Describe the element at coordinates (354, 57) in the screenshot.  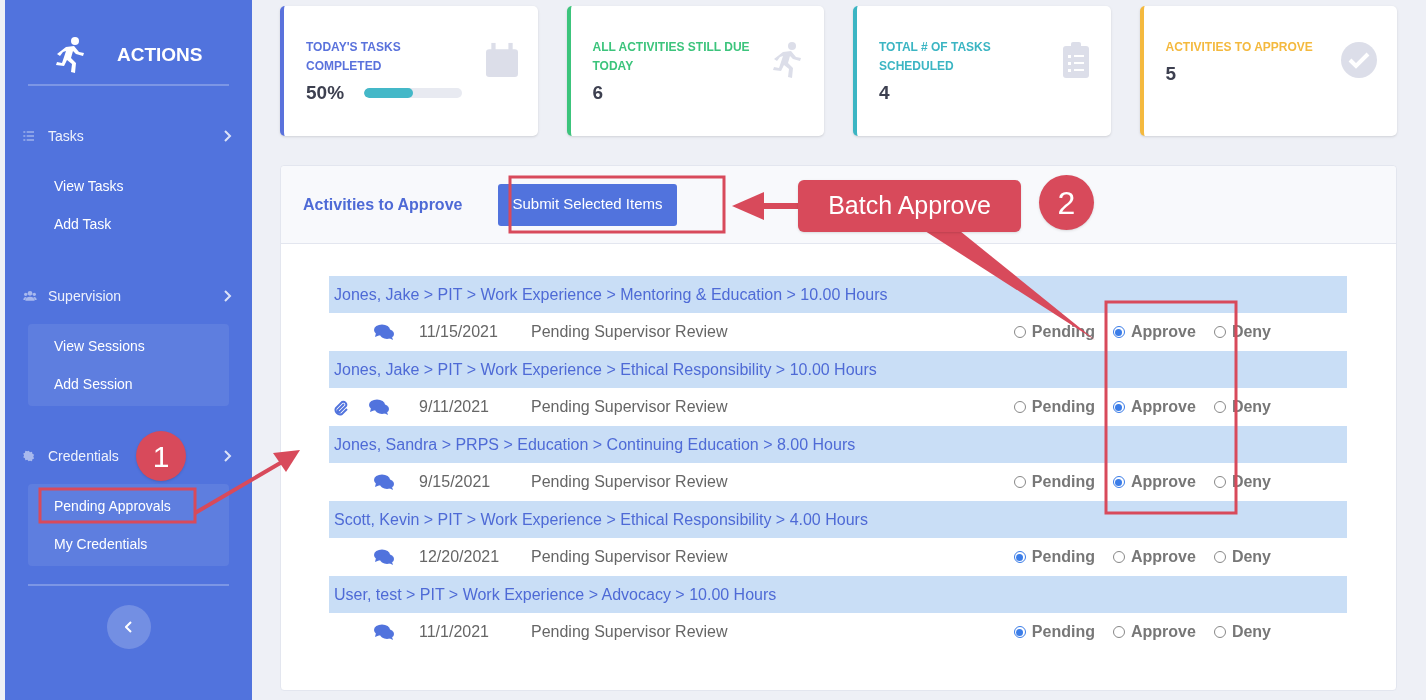
I see `card-label: TODAY'S TASKS COMPLETED` at that location.